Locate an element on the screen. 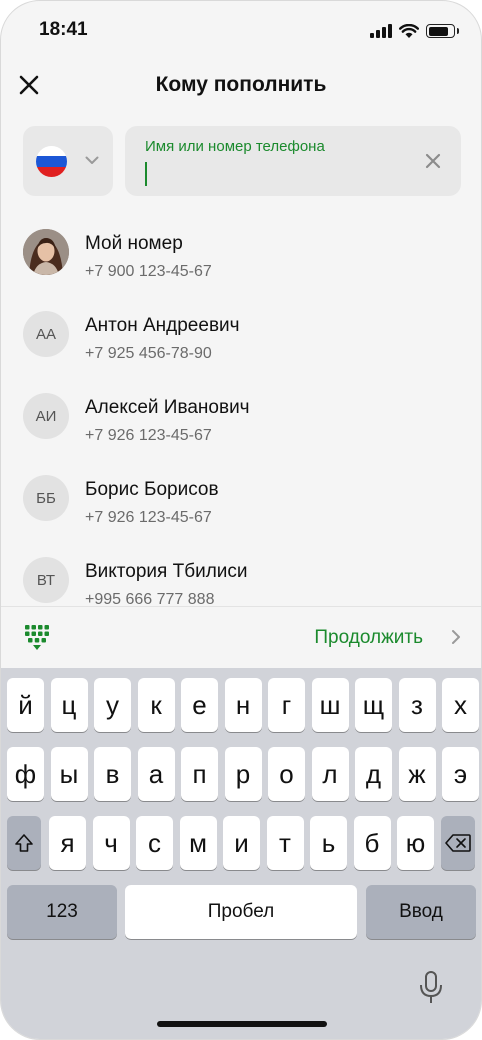  chevron-right-icon is located at coordinates (456, 637).